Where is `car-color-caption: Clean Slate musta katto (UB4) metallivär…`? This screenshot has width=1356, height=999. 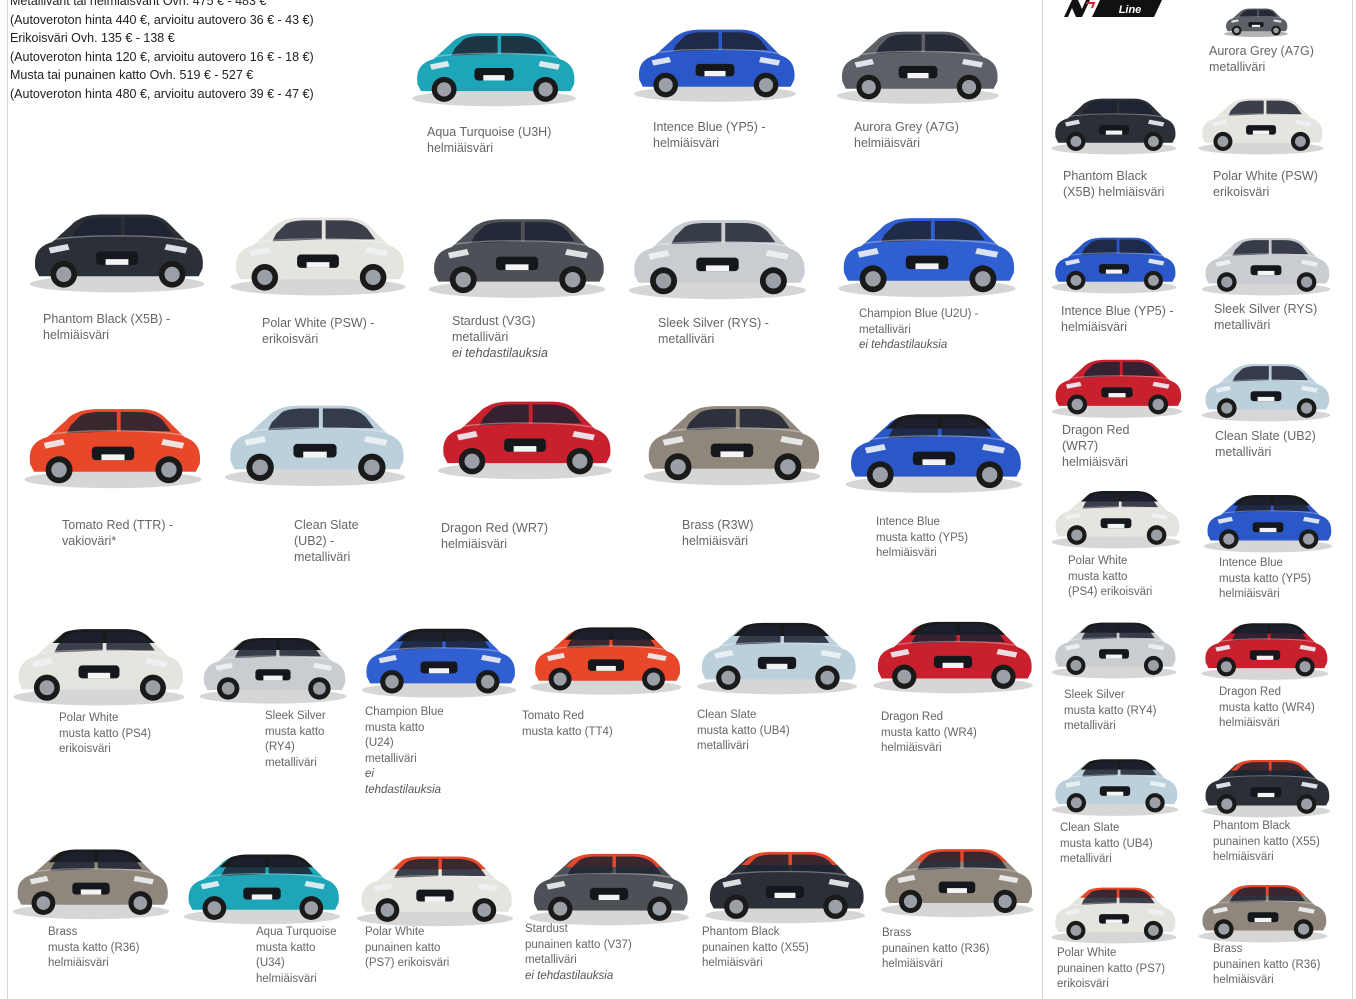 car-color-caption: Clean Slate musta katto (UB4) metallivär… is located at coordinates (1135, 844).